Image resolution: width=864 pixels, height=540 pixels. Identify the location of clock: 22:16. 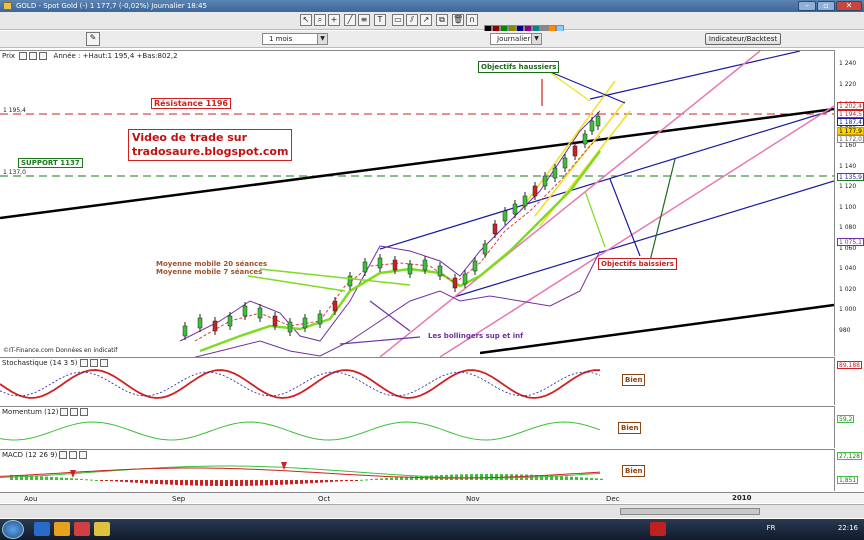
(847, 528).